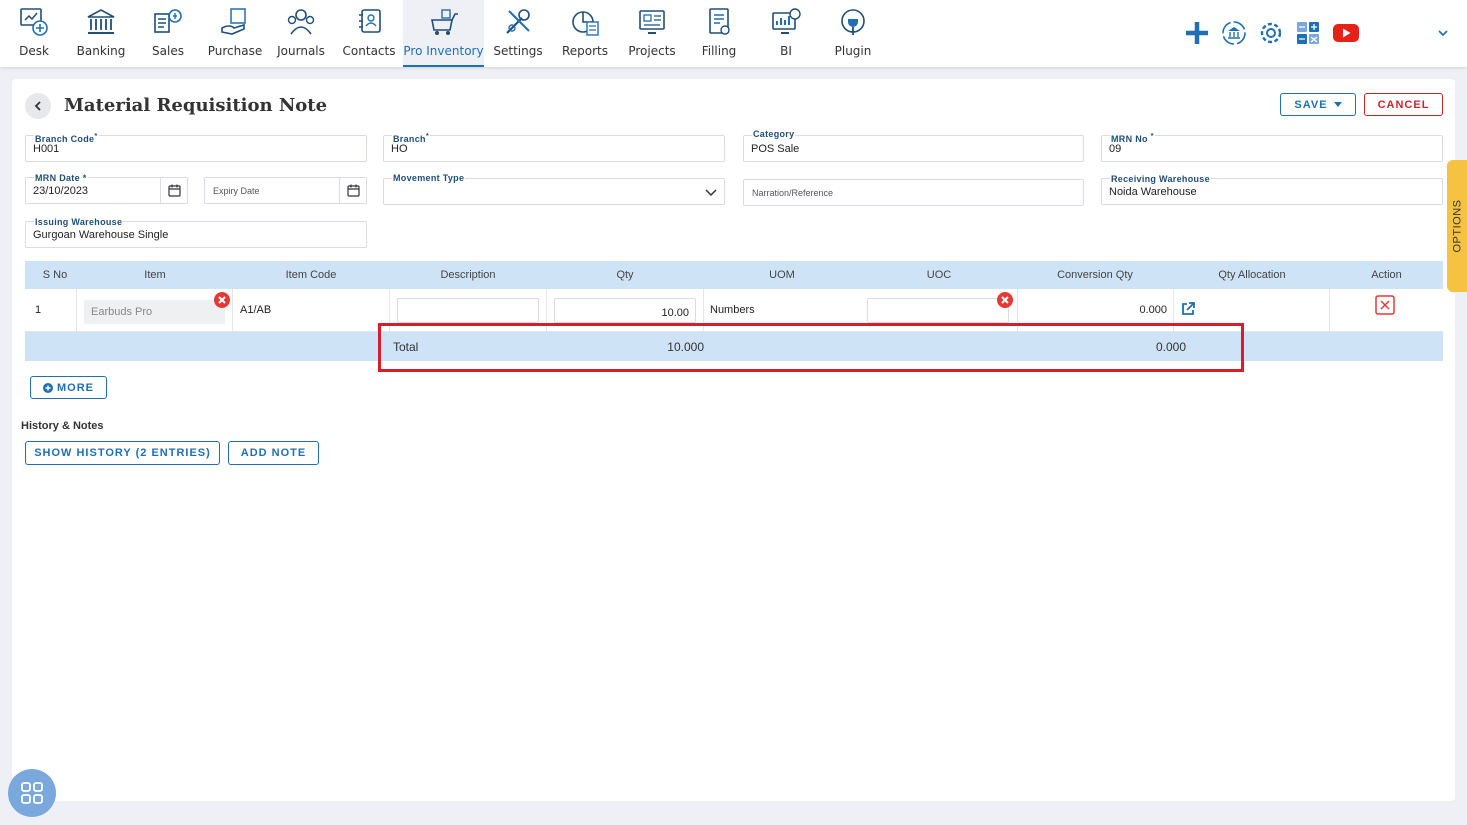 The width and height of the screenshot is (1467, 825). What do you see at coordinates (444, 22) in the screenshot?
I see `inventory-icon` at bounding box center [444, 22].